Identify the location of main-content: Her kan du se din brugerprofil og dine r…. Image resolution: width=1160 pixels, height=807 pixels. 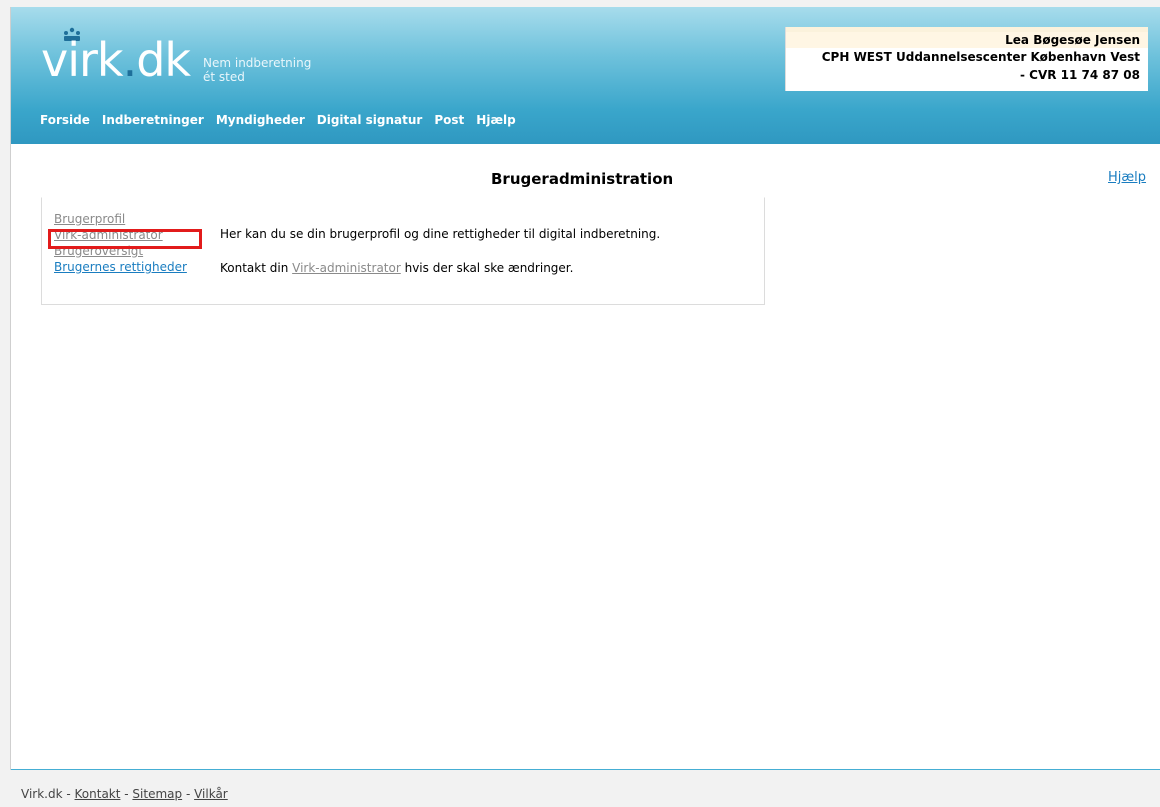
(440, 260).